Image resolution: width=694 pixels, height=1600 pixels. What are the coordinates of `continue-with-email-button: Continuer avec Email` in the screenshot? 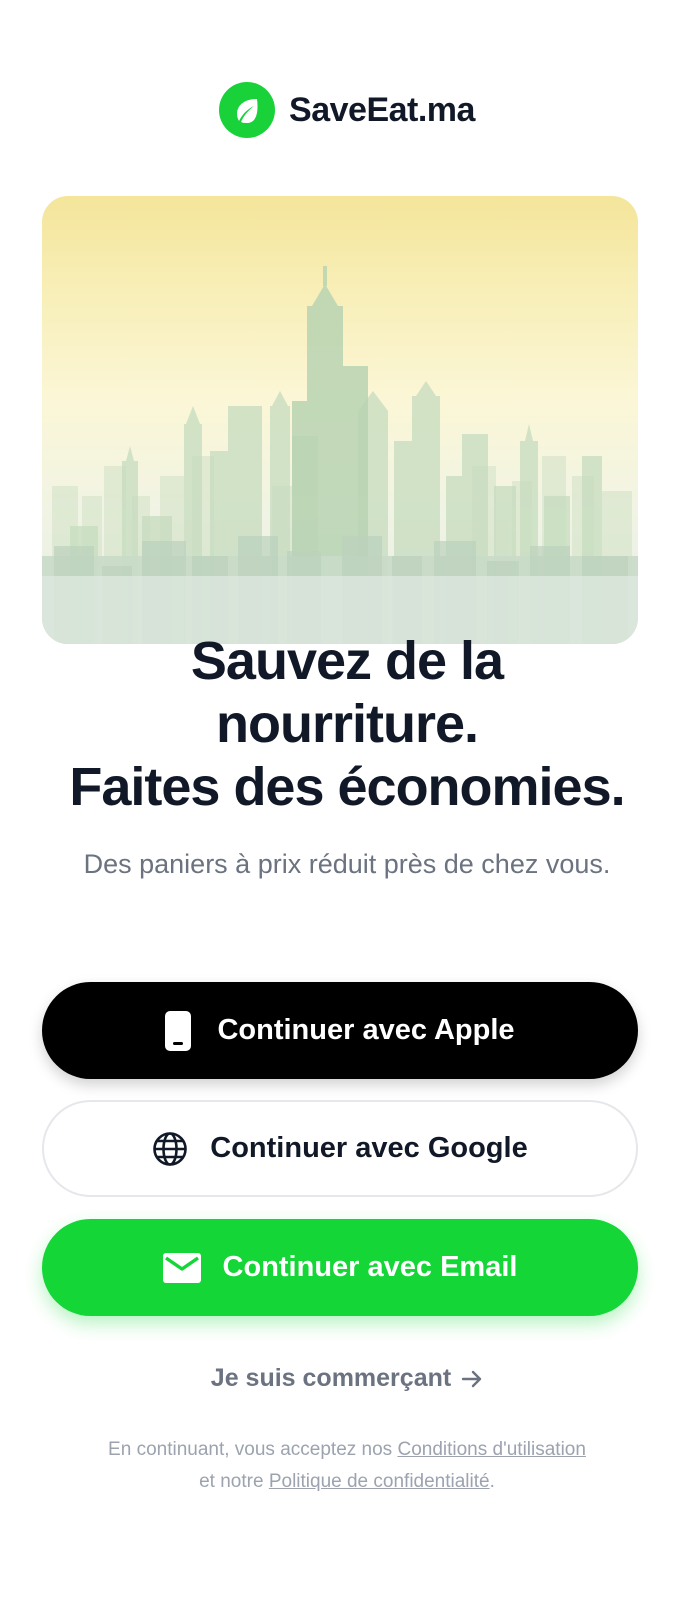 It's located at (340, 1267).